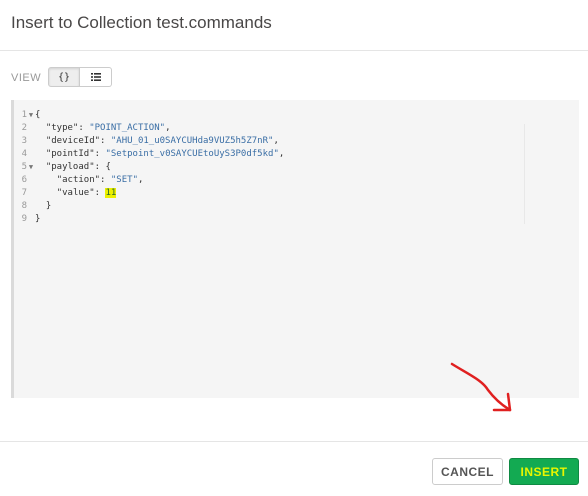 The height and width of the screenshot is (496, 588). Describe the element at coordinates (26, 78) in the screenshot. I see `view-label: VIEW` at that location.